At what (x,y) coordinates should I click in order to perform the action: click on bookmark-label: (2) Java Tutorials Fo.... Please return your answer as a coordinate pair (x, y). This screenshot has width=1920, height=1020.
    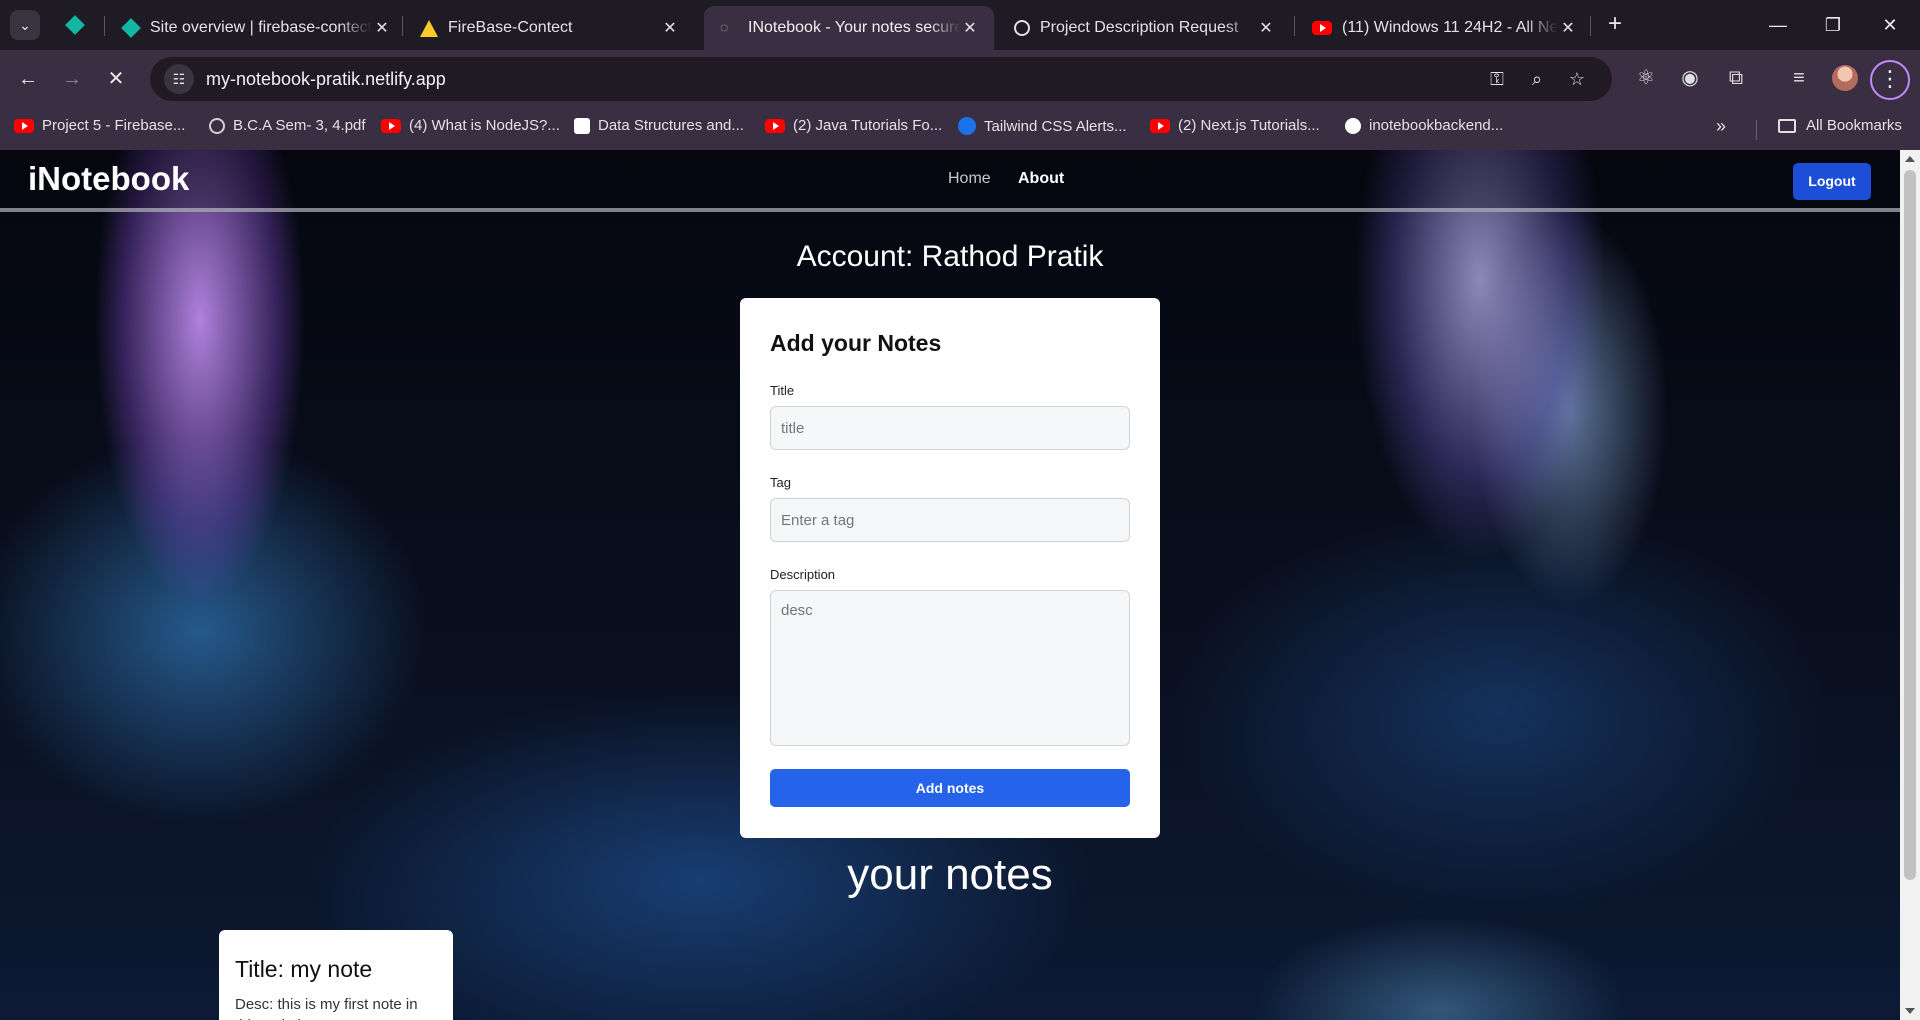
    Looking at the image, I should click on (868, 125).